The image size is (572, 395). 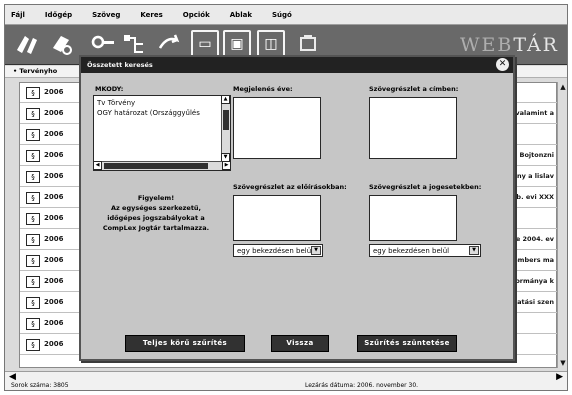 I want to click on text-title-label: Szövegrészlet a címben:, so click(x=414, y=89).